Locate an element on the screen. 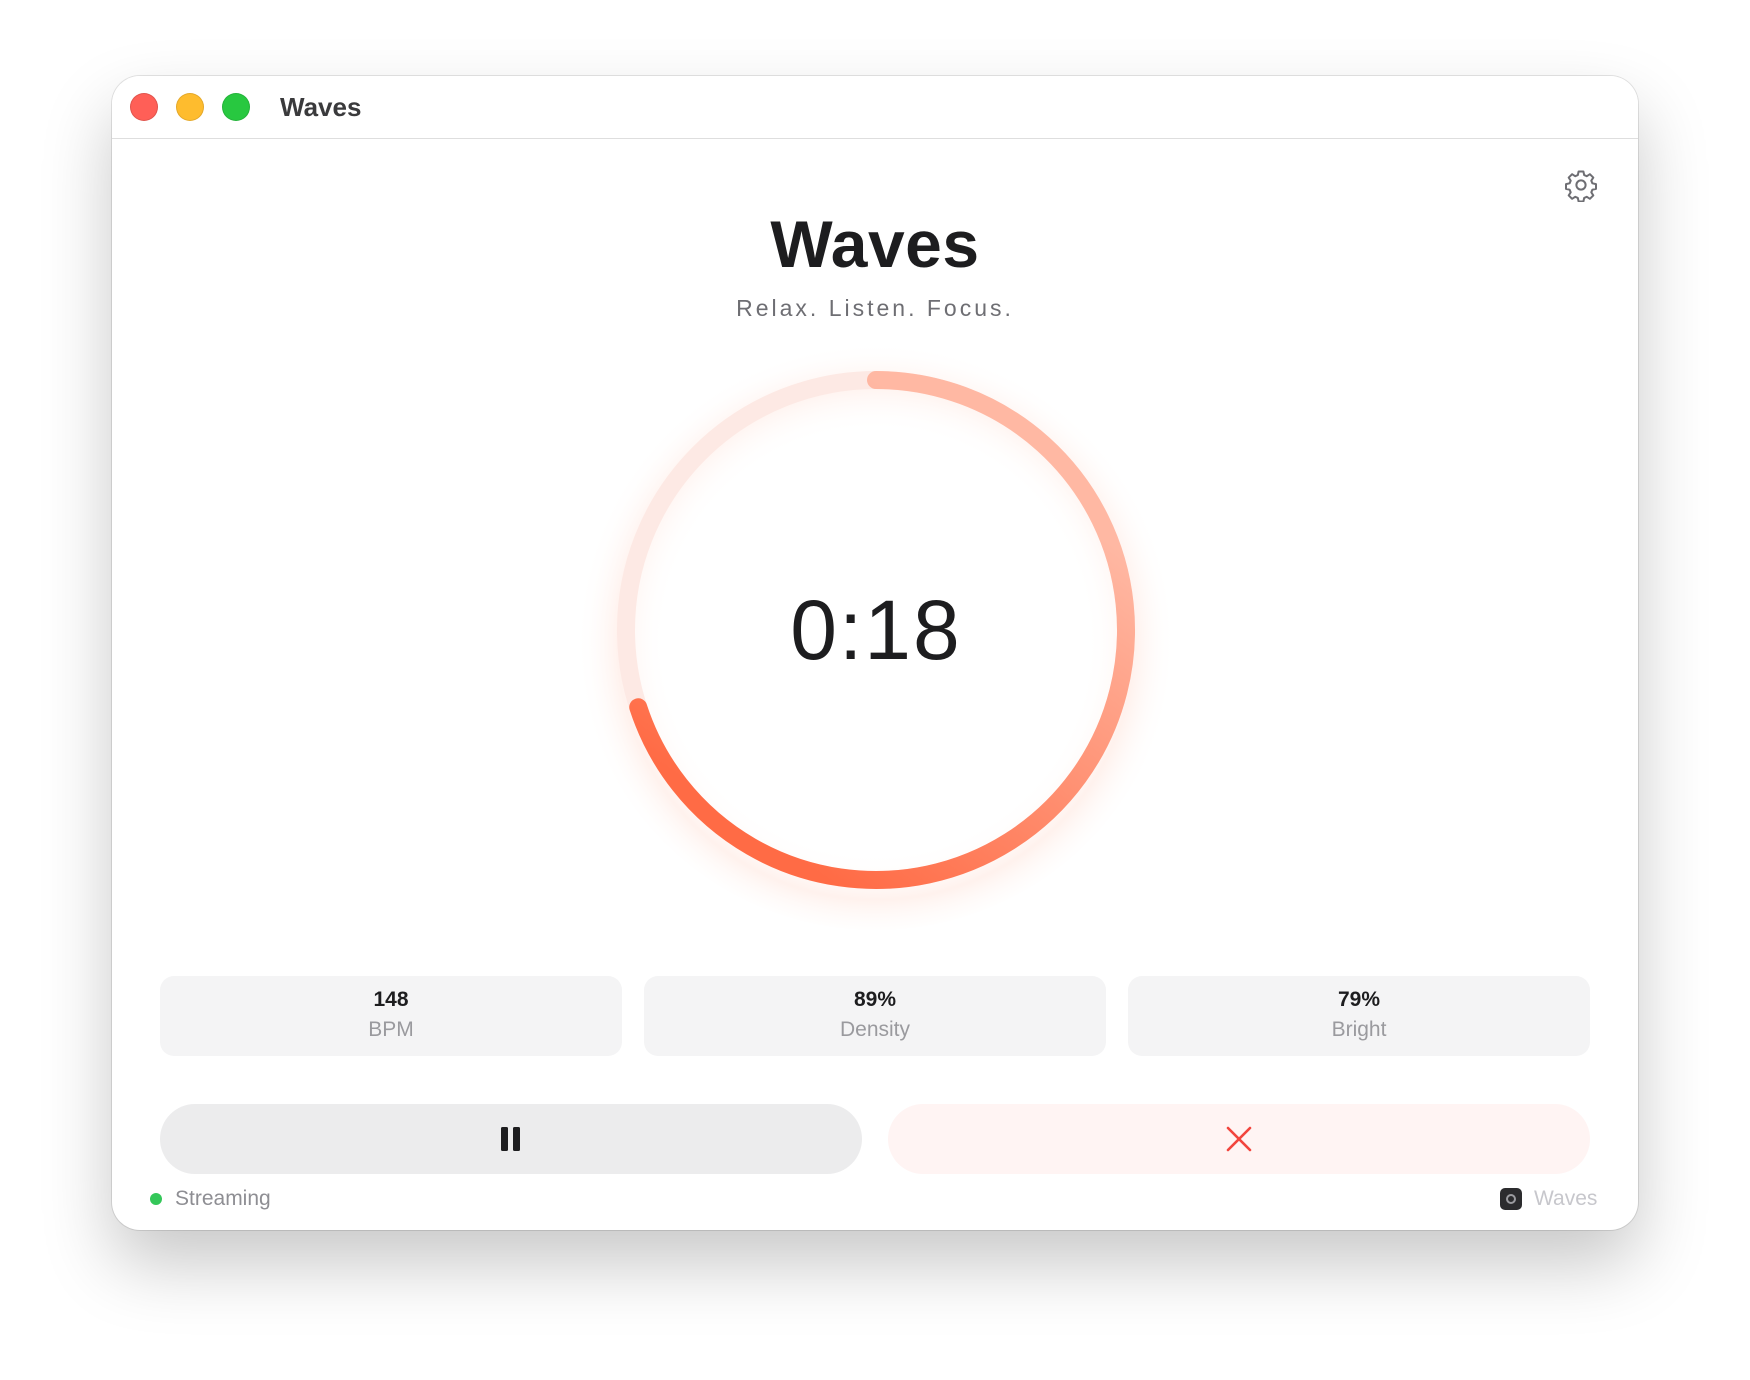  gear-icon is located at coordinates (1581, 186).